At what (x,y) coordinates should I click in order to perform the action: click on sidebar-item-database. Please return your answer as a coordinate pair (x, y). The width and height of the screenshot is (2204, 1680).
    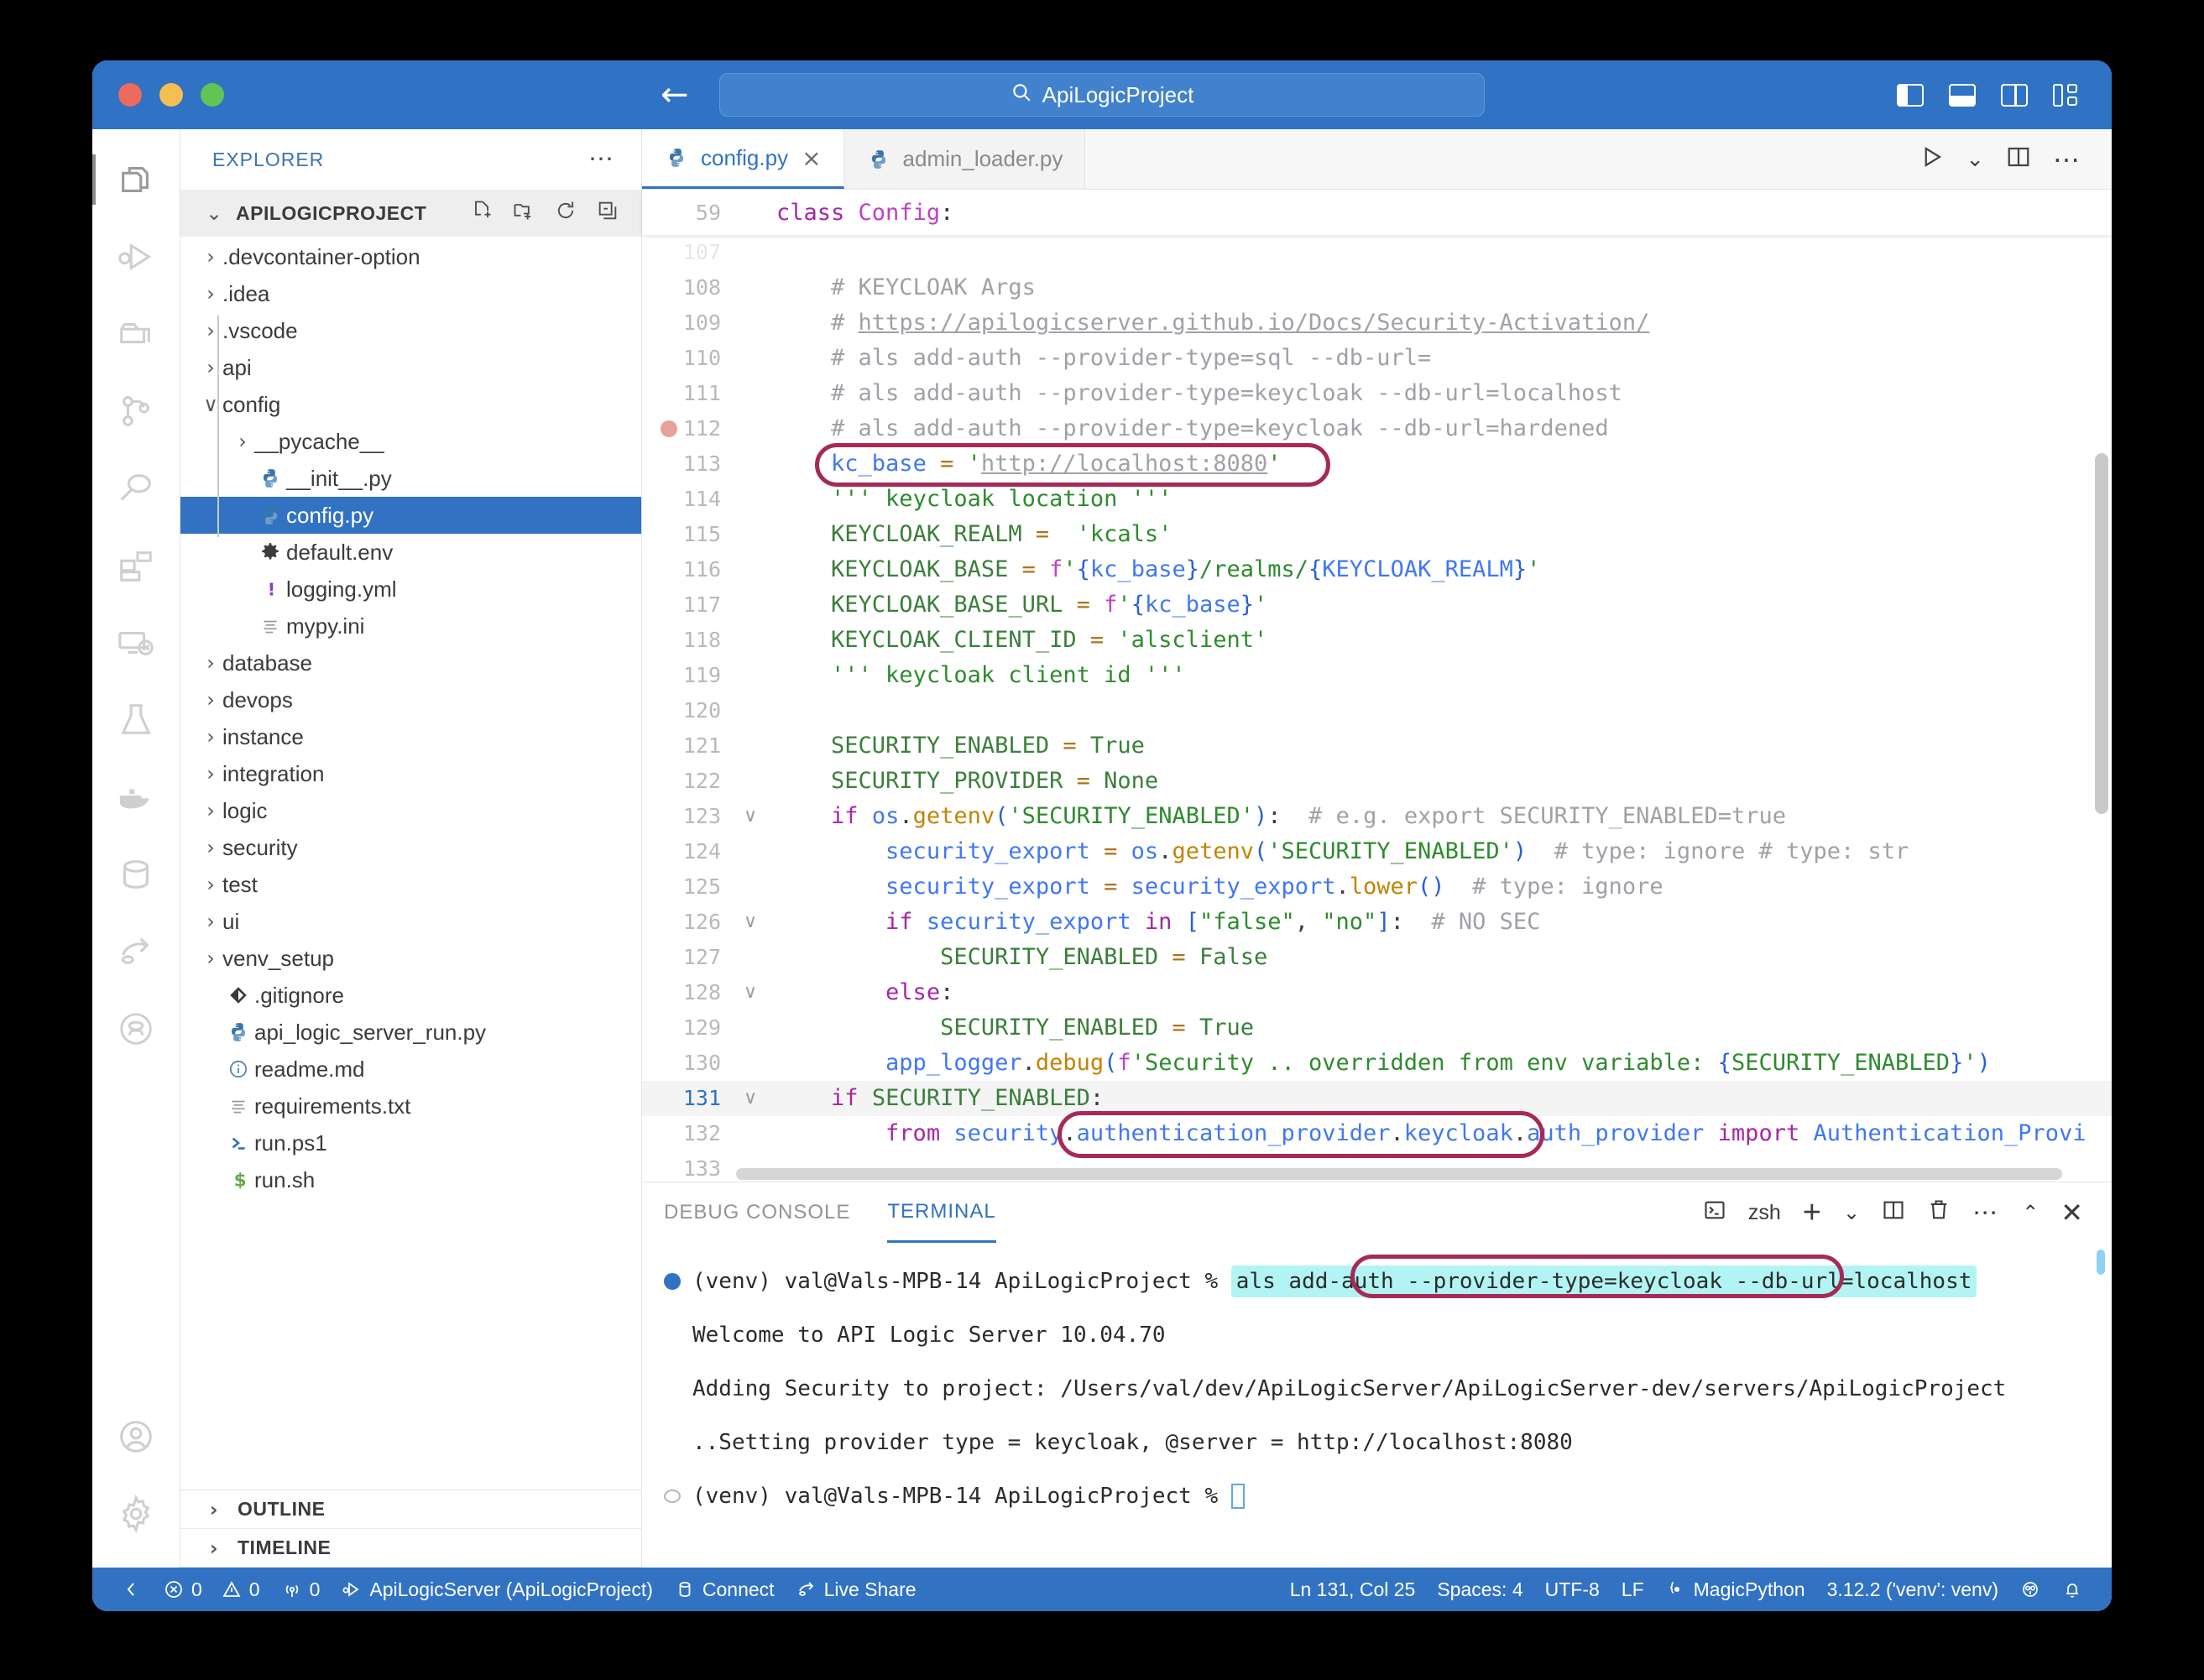
    Looking at the image, I should click on (136, 874).